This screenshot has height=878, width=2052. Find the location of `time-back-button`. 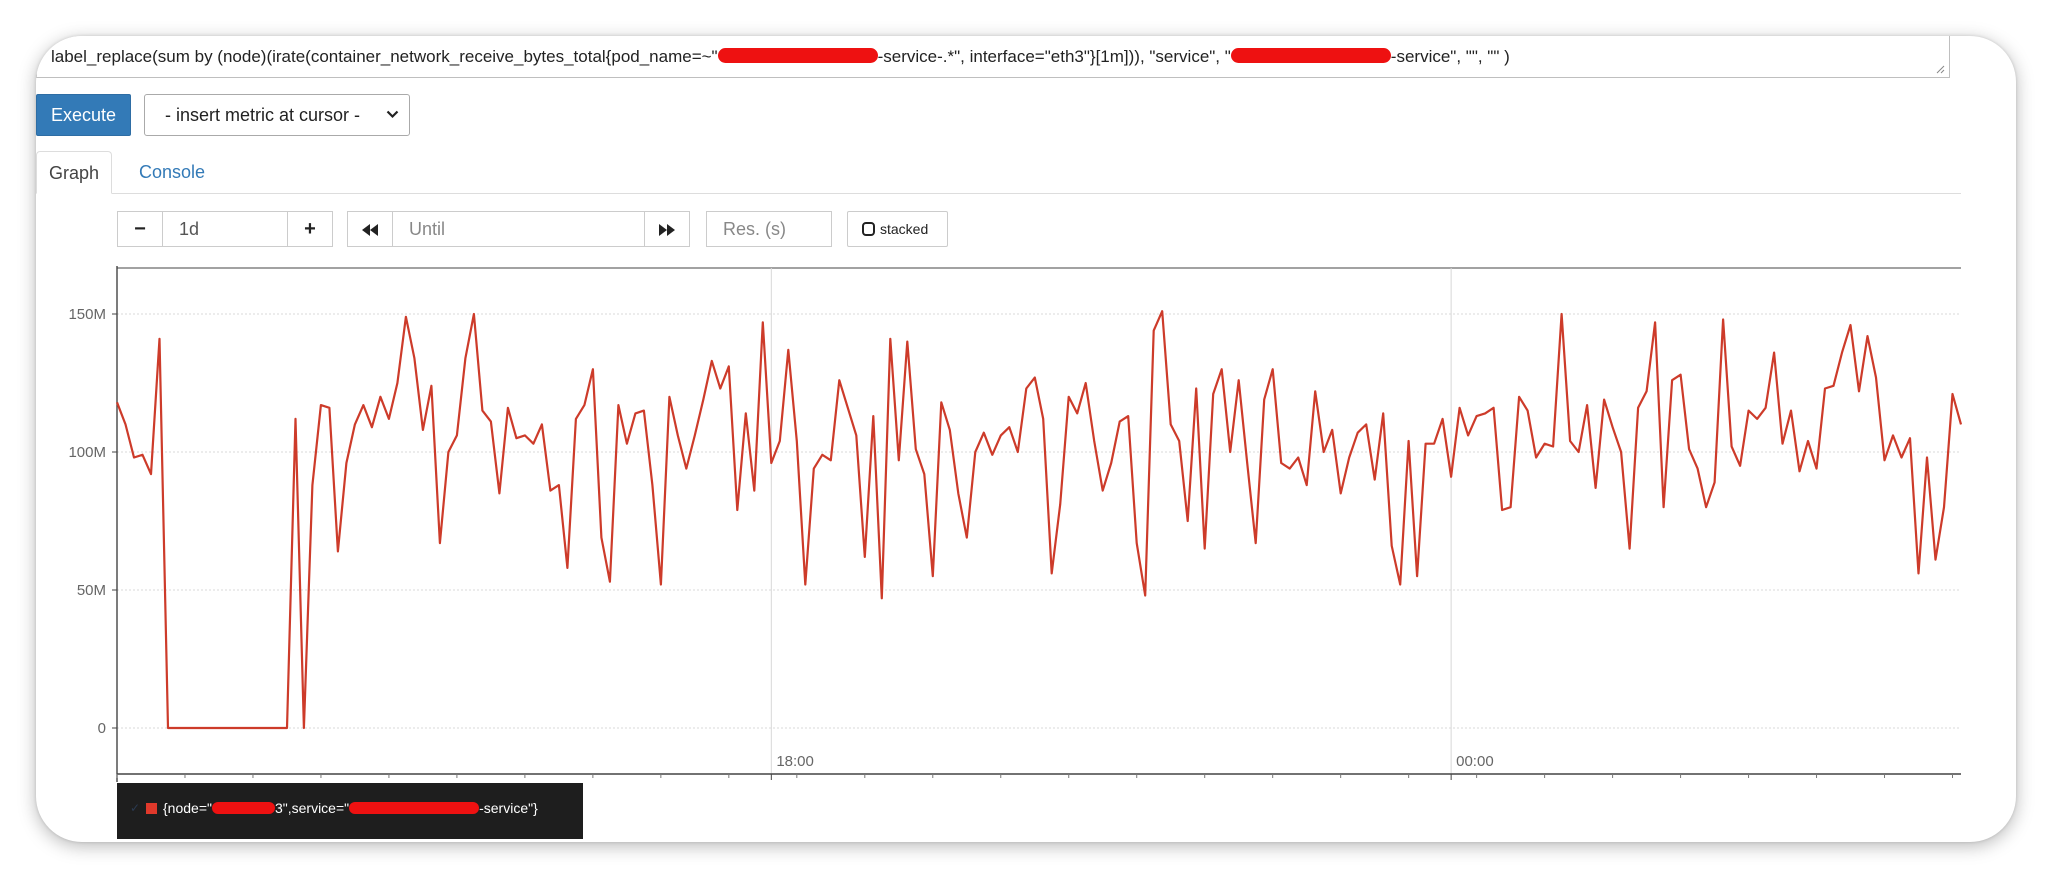

time-back-button is located at coordinates (370, 229).